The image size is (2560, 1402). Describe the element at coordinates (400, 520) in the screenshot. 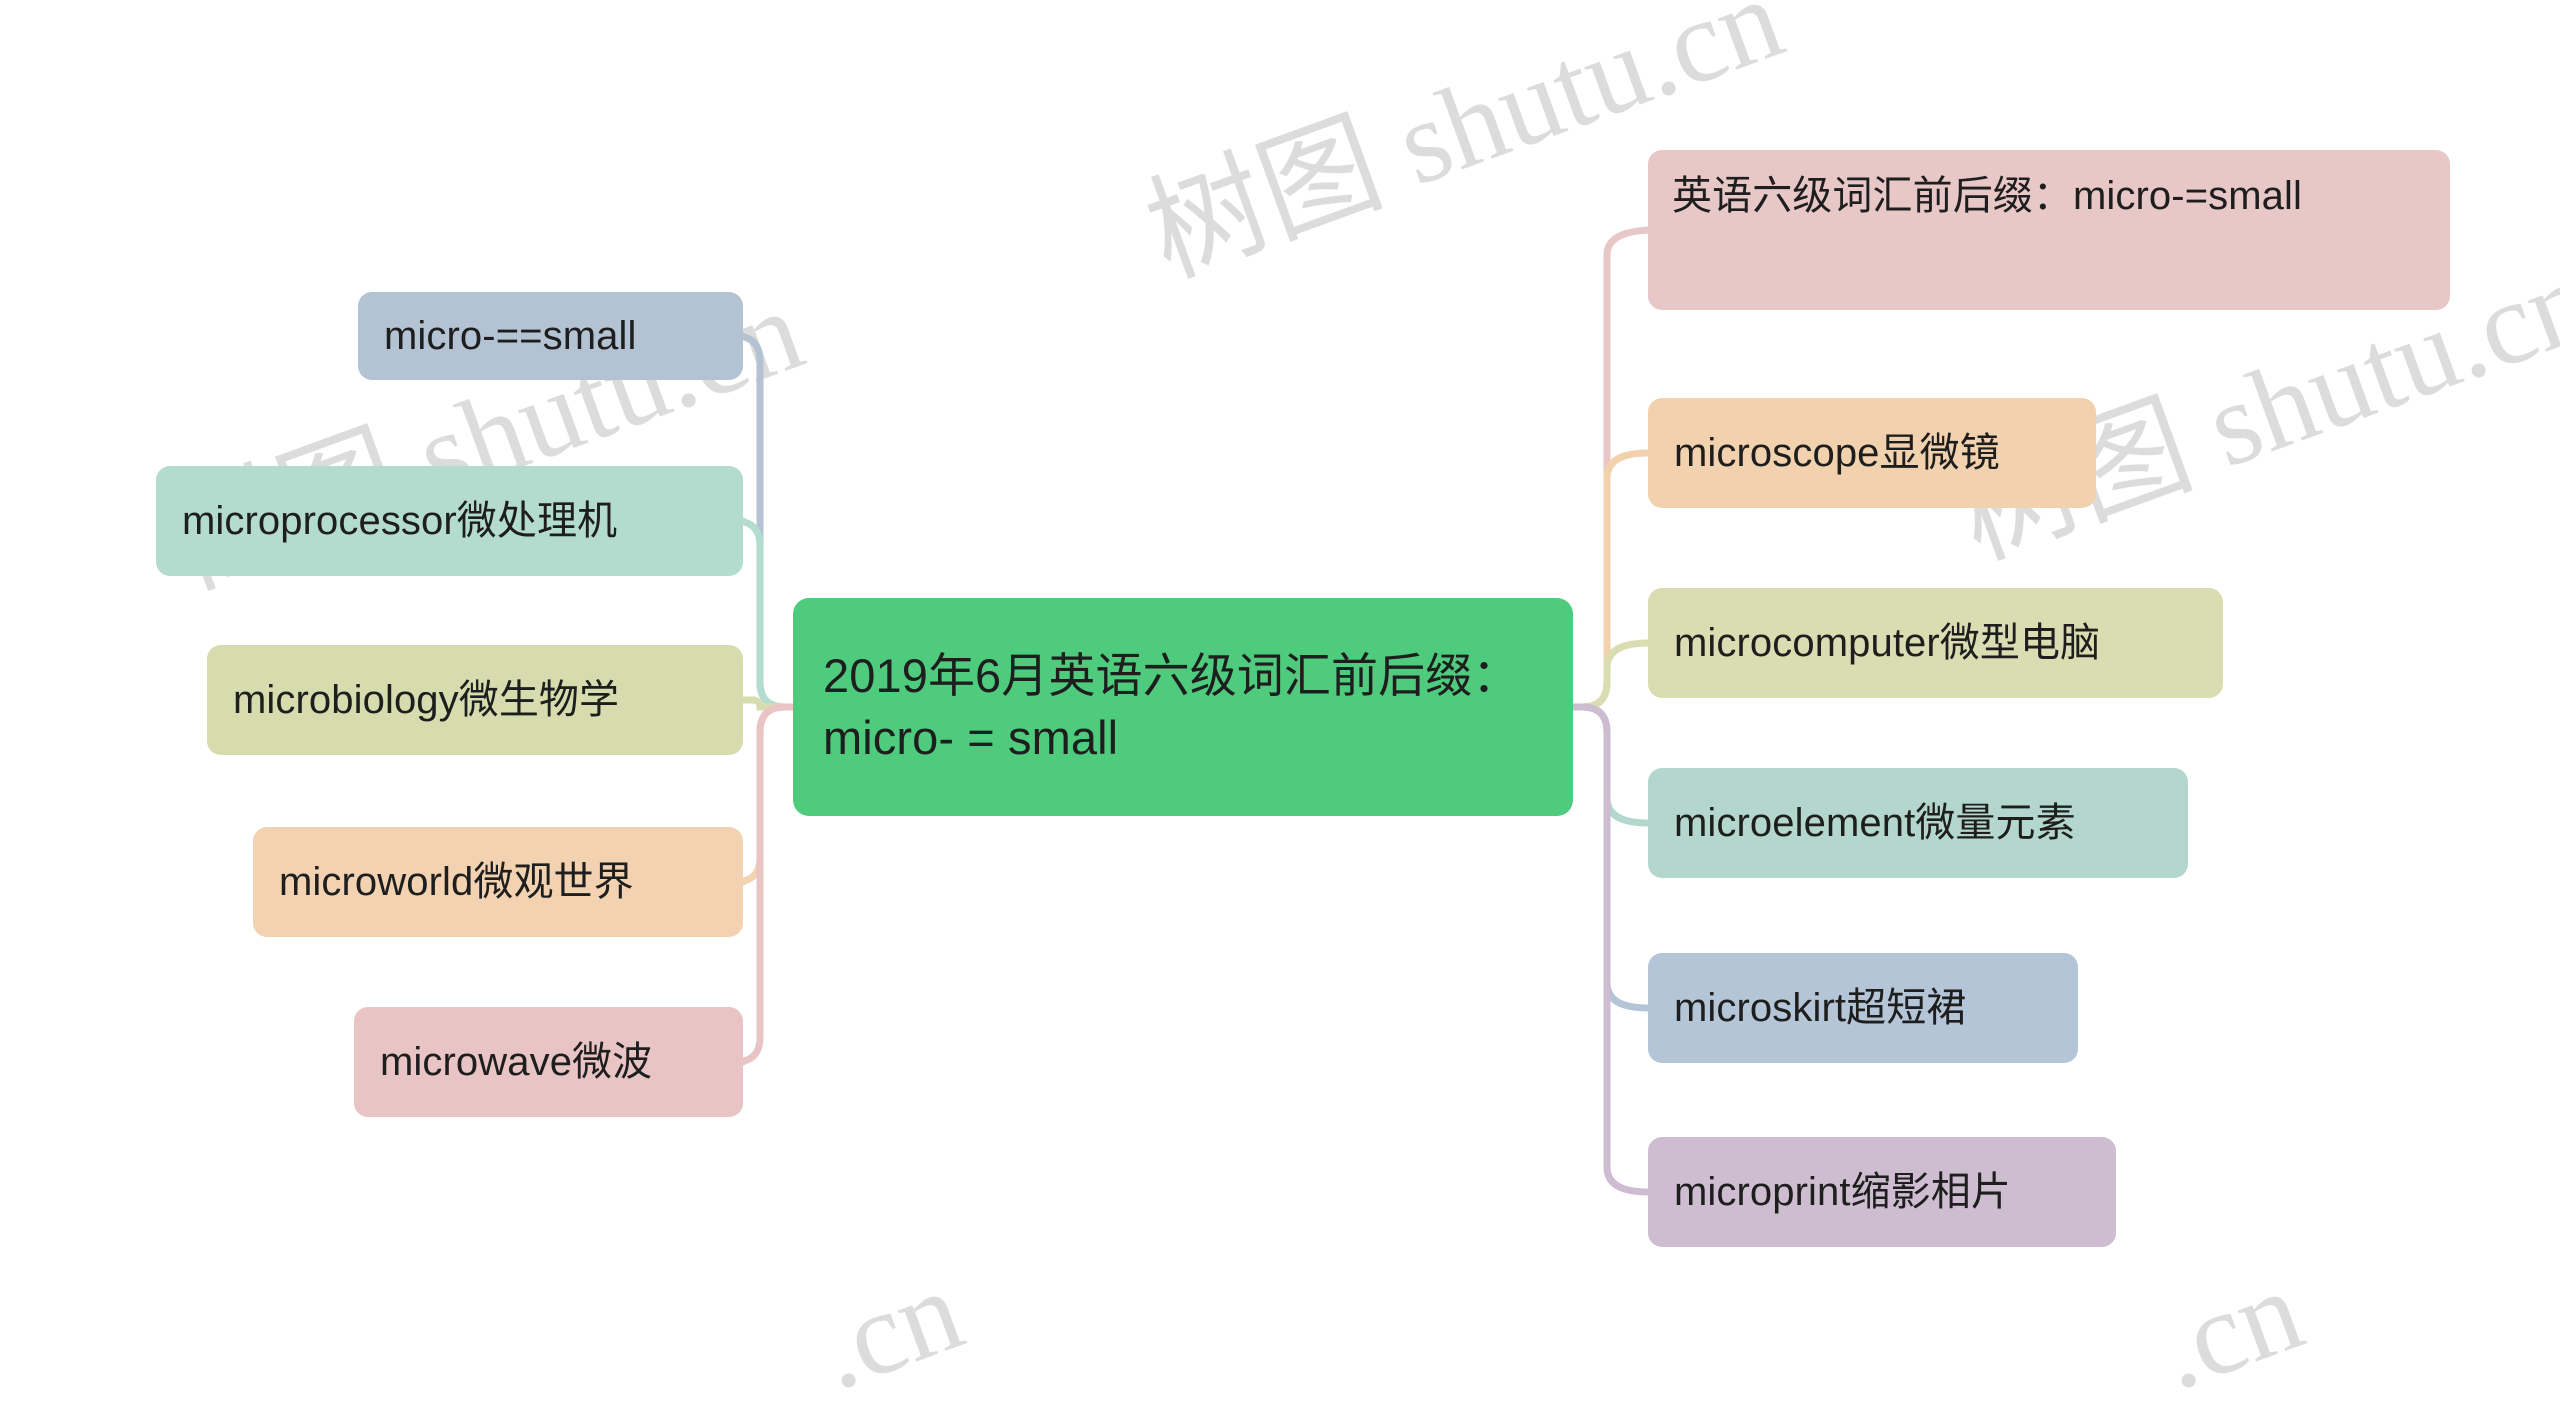

I see `left-branch-label-2: microprocessor微处理机` at that location.